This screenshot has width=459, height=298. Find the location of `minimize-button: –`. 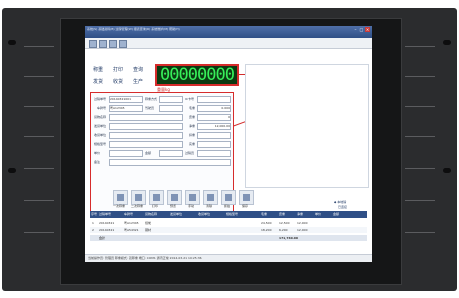

minimize-button: – is located at coordinates (355, 29).